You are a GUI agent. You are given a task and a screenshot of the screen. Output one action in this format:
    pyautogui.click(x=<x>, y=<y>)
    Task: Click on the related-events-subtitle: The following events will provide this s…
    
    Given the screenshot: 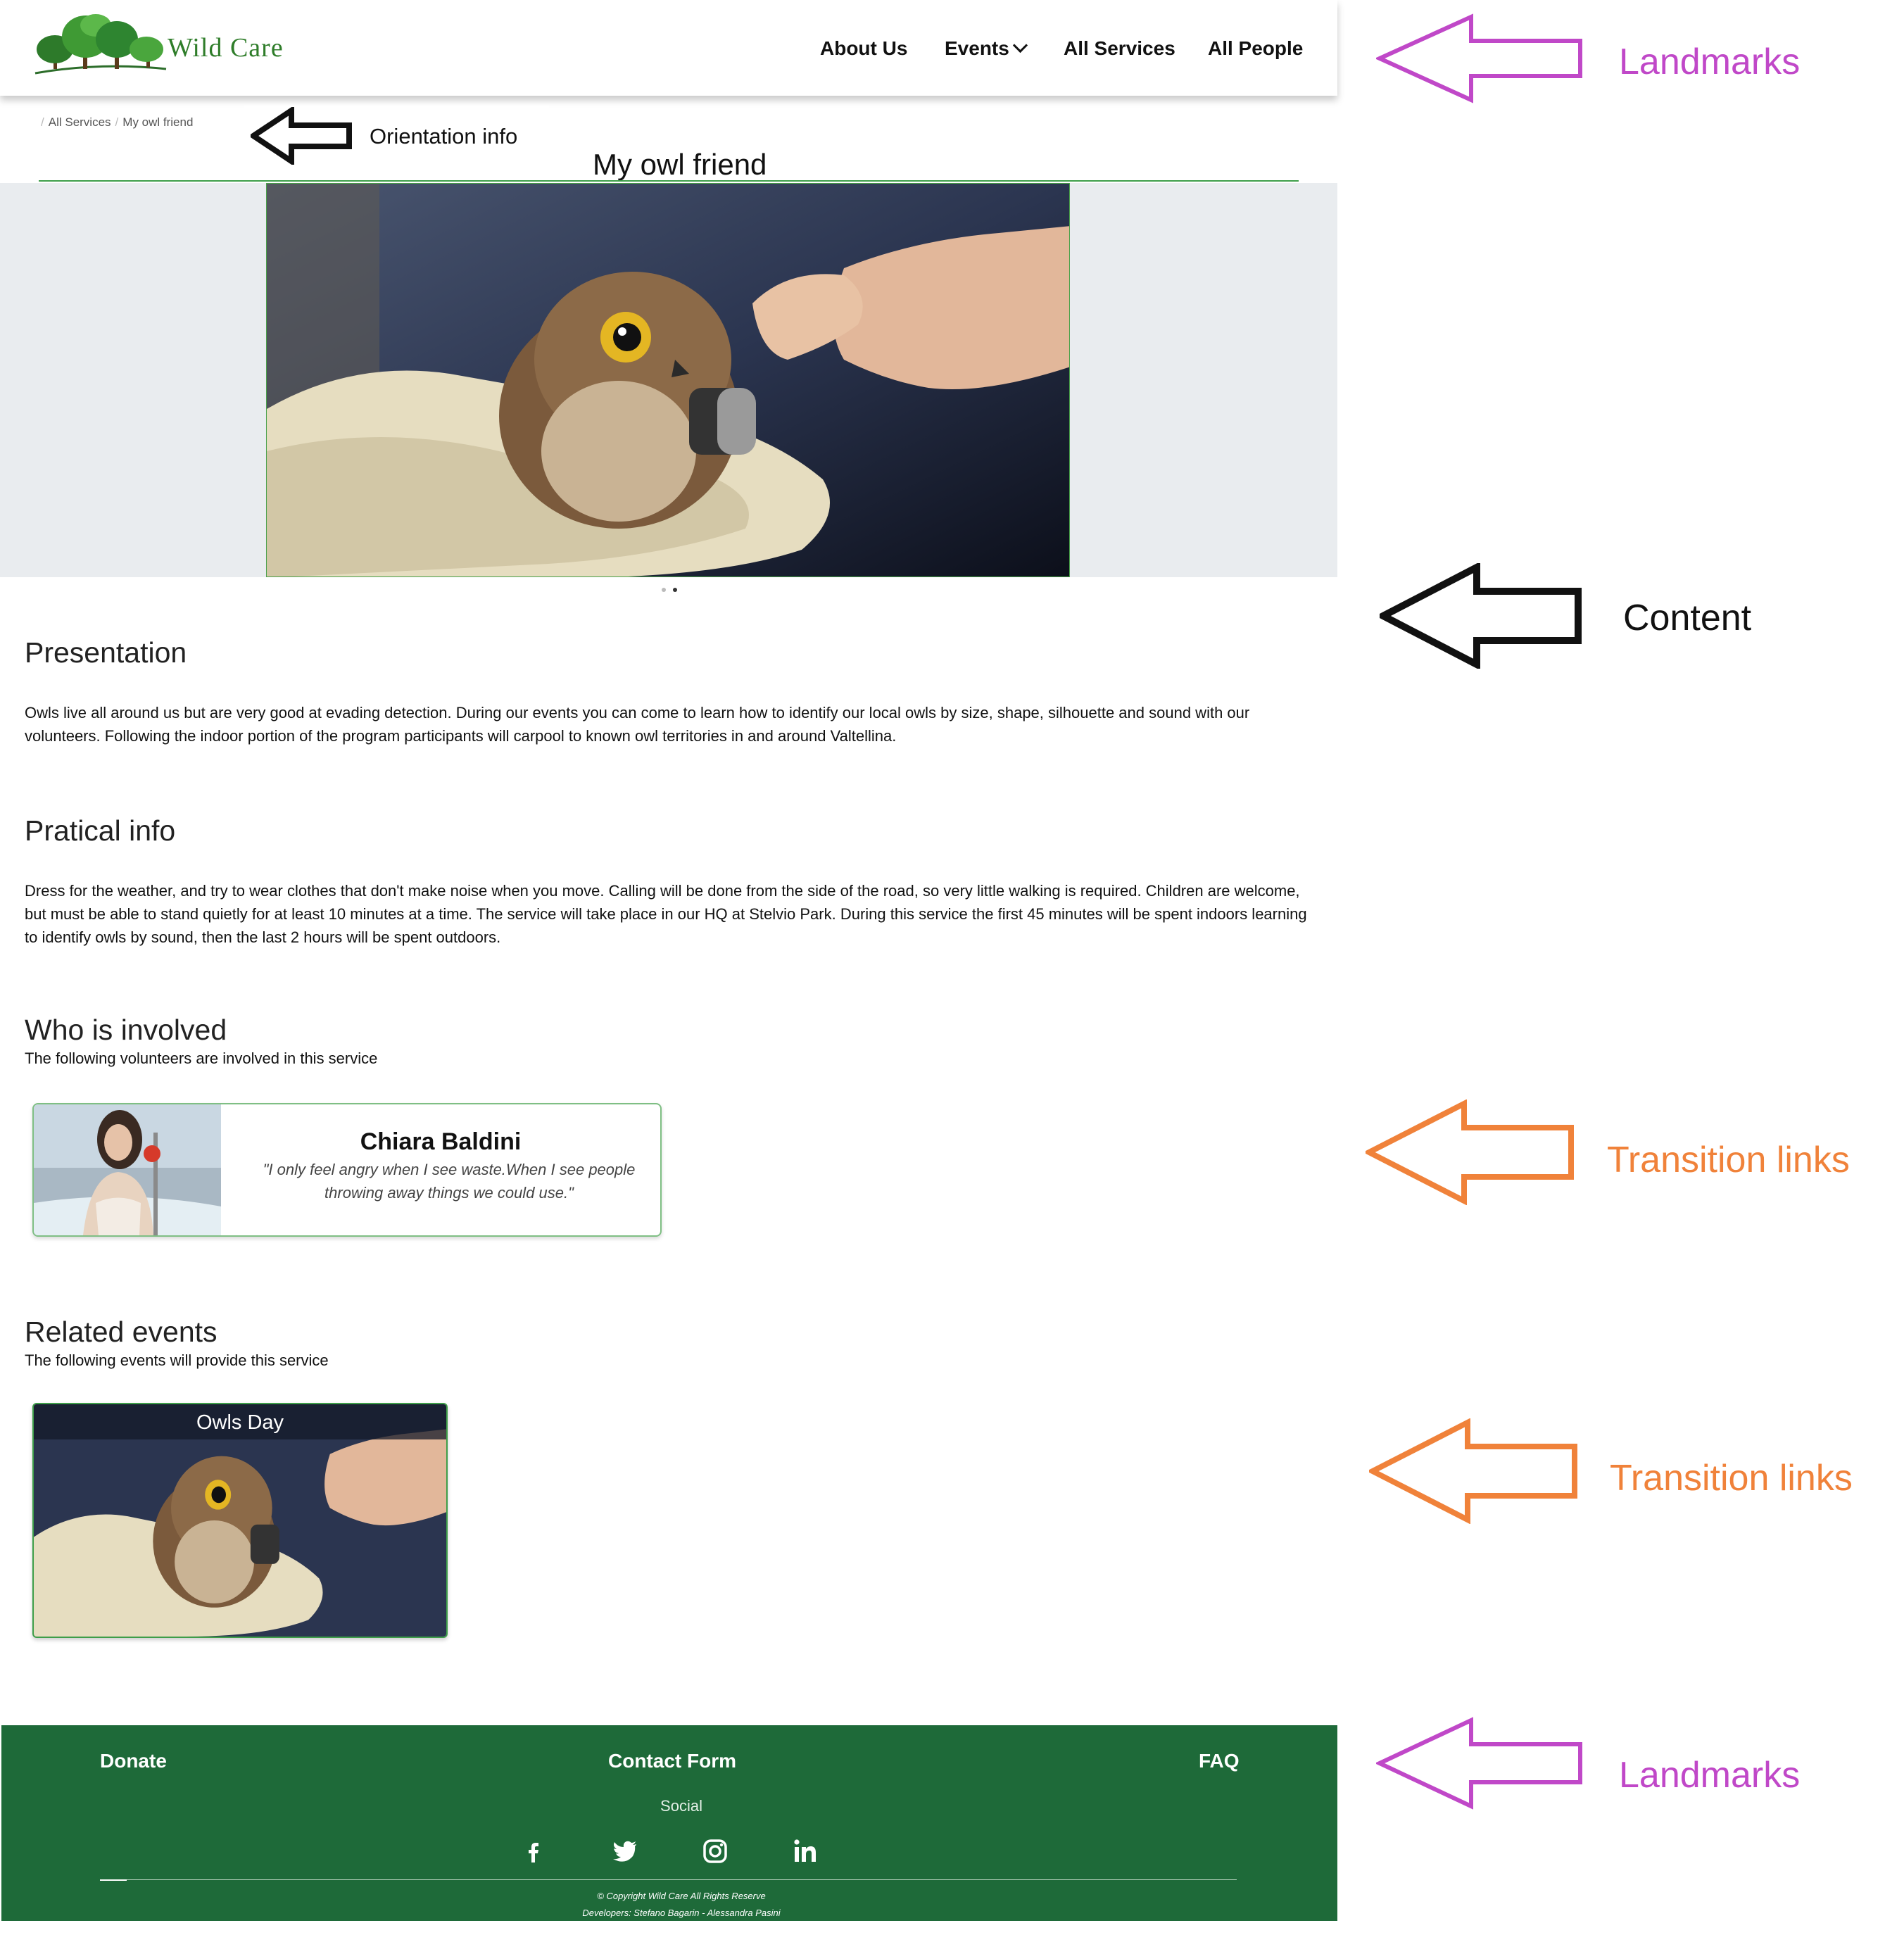 What is the action you would take?
    pyautogui.click(x=177, y=1360)
    